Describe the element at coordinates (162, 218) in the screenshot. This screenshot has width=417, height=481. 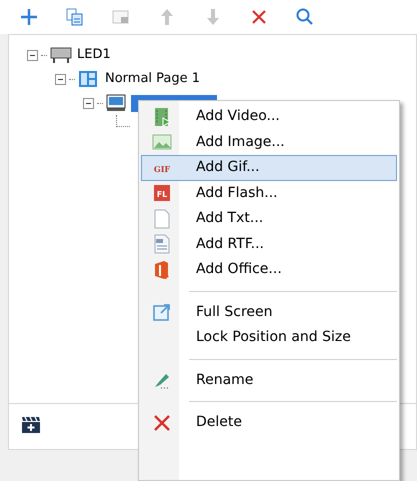
I see `document-icon` at that location.